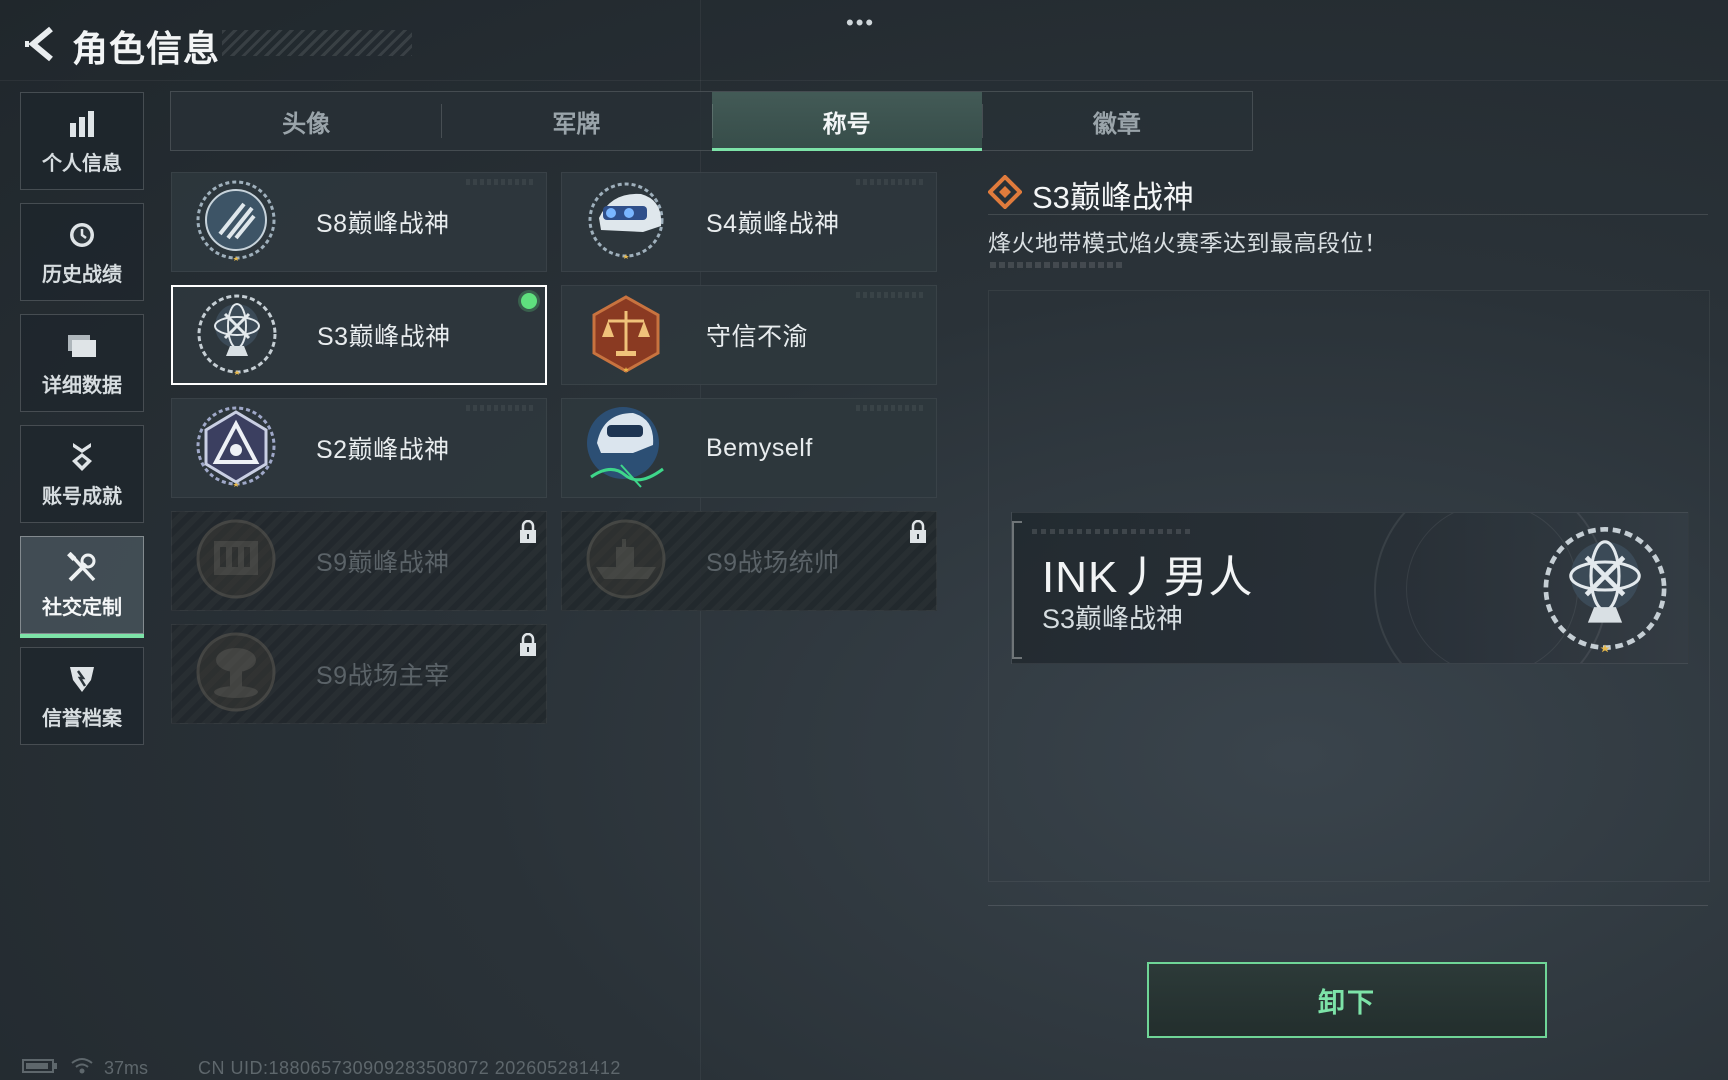 The width and height of the screenshot is (1728, 1080). What do you see at coordinates (82, 235) in the screenshot?
I see `clock-icon` at bounding box center [82, 235].